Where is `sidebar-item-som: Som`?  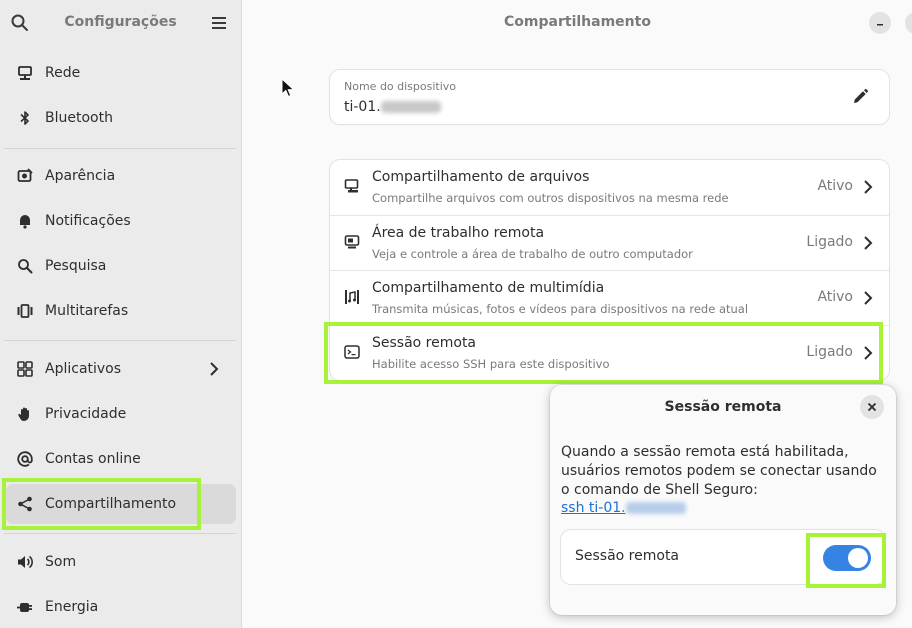
sidebar-item-som: Som is located at coordinates (121, 562).